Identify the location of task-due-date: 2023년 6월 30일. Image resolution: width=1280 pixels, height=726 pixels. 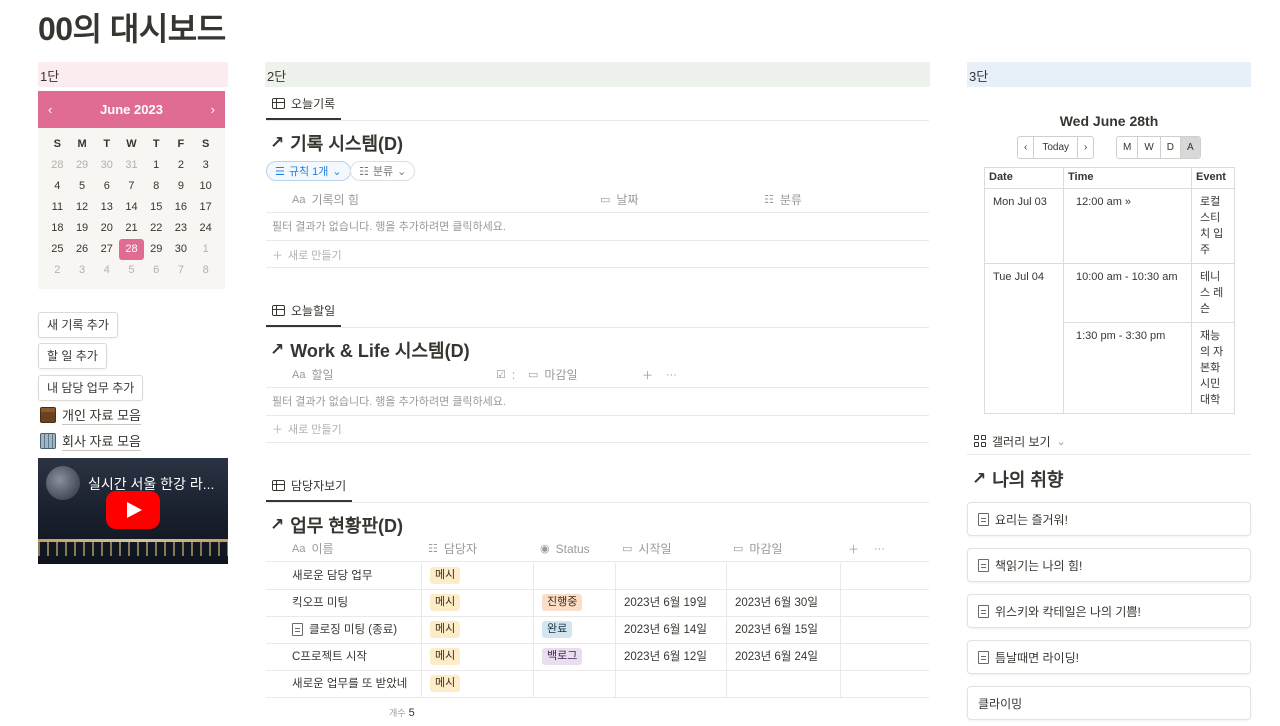
(784, 603).